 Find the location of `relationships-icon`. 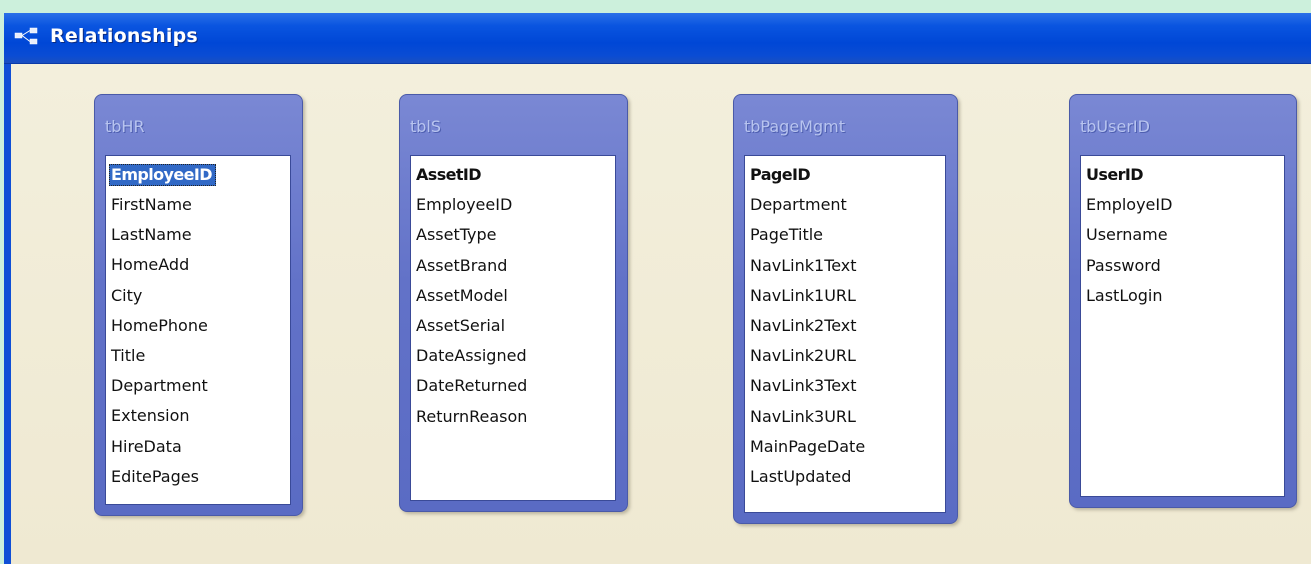

relationships-icon is located at coordinates (26, 36).